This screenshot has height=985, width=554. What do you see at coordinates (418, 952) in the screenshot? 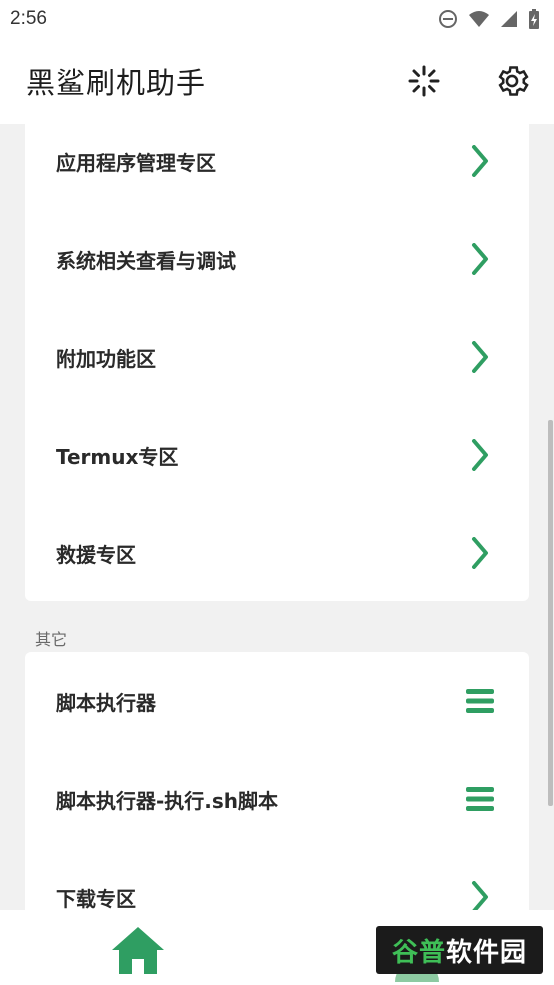
I see `watermark-text-green: 谷普` at bounding box center [418, 952].